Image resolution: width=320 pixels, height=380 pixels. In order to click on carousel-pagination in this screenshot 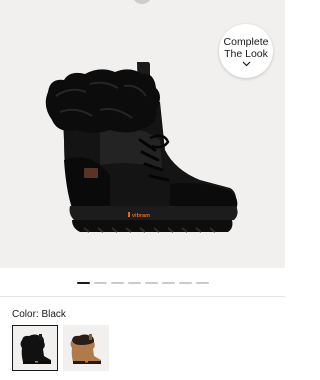, I will do `click(142, 283)`.